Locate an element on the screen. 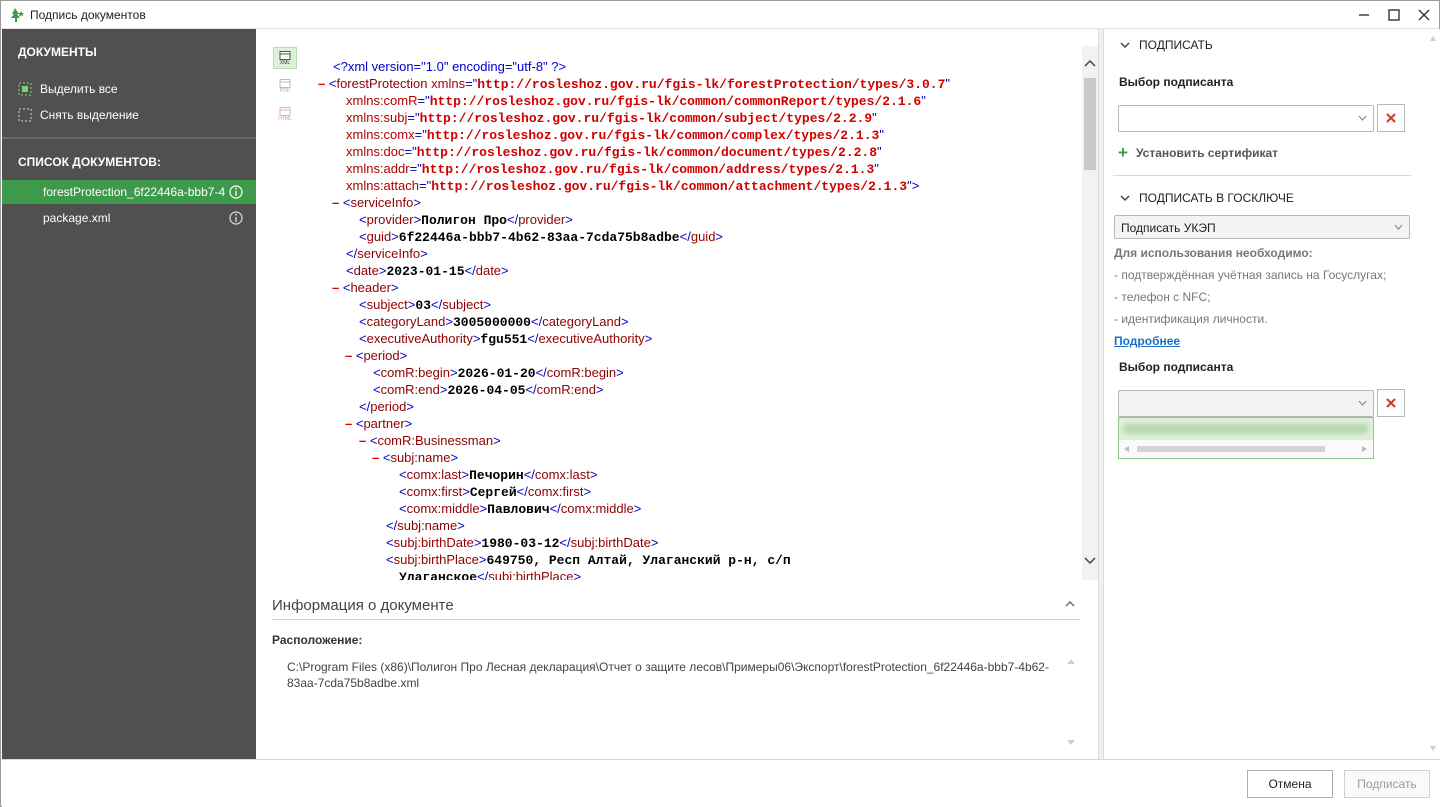 The width and height of the screenshot is (1440, 807). deselect-icon is located at coordinates (25, 115).